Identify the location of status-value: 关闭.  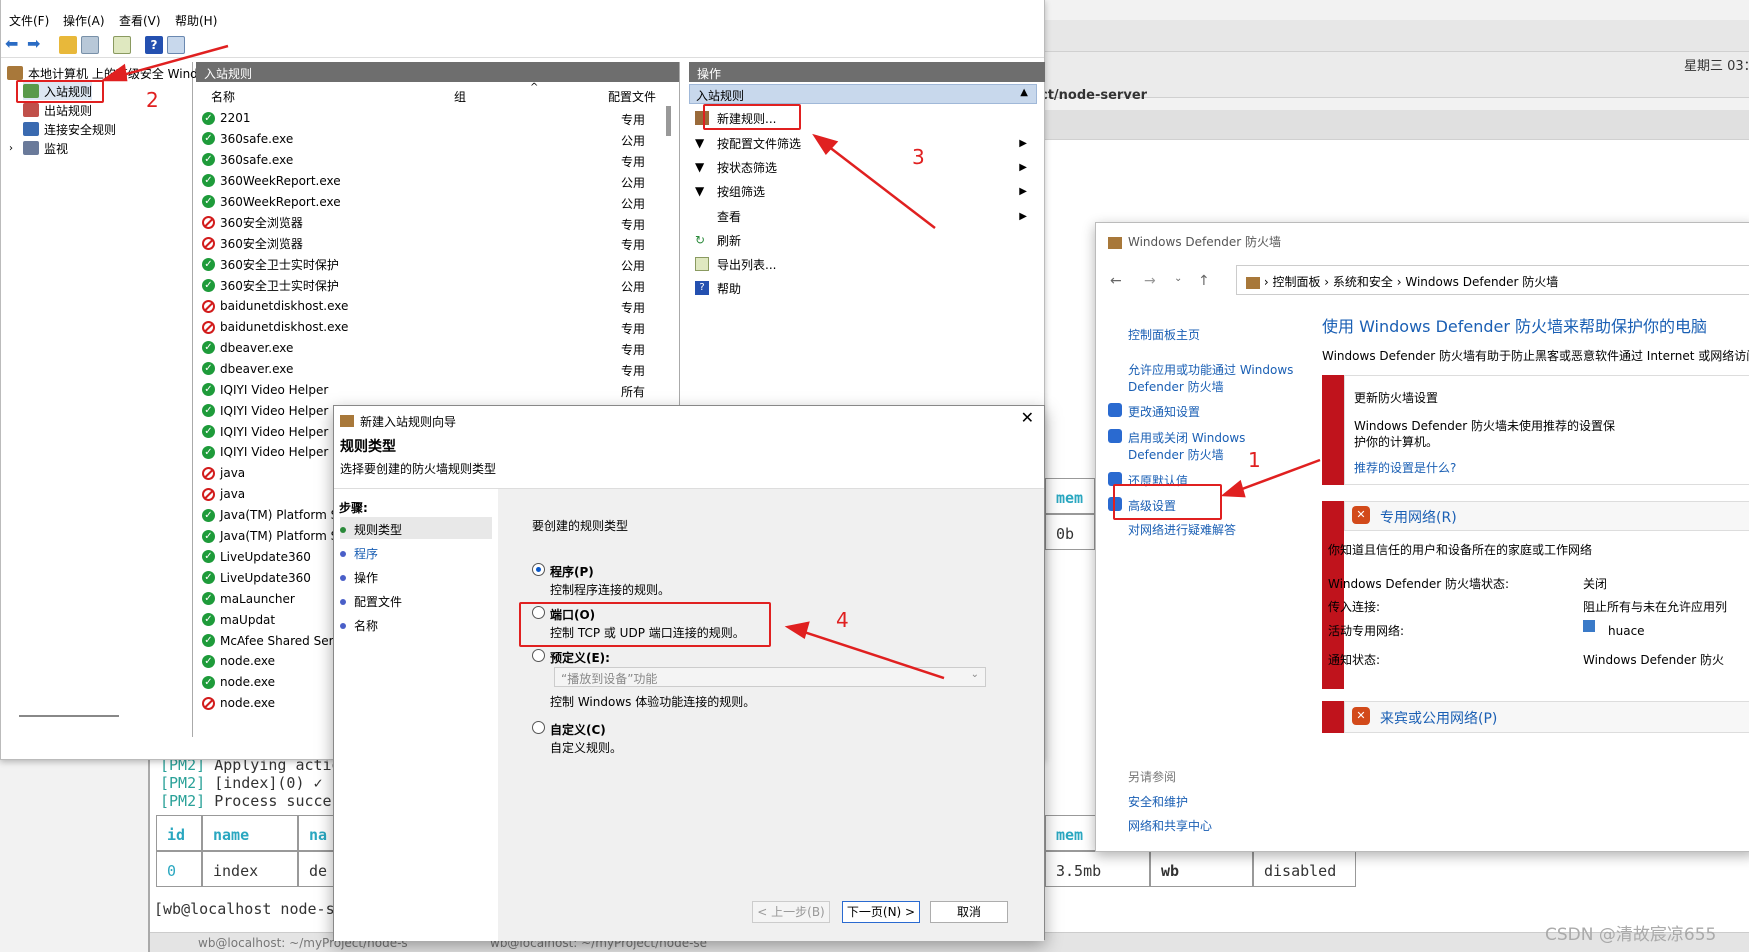
(1595, 584).